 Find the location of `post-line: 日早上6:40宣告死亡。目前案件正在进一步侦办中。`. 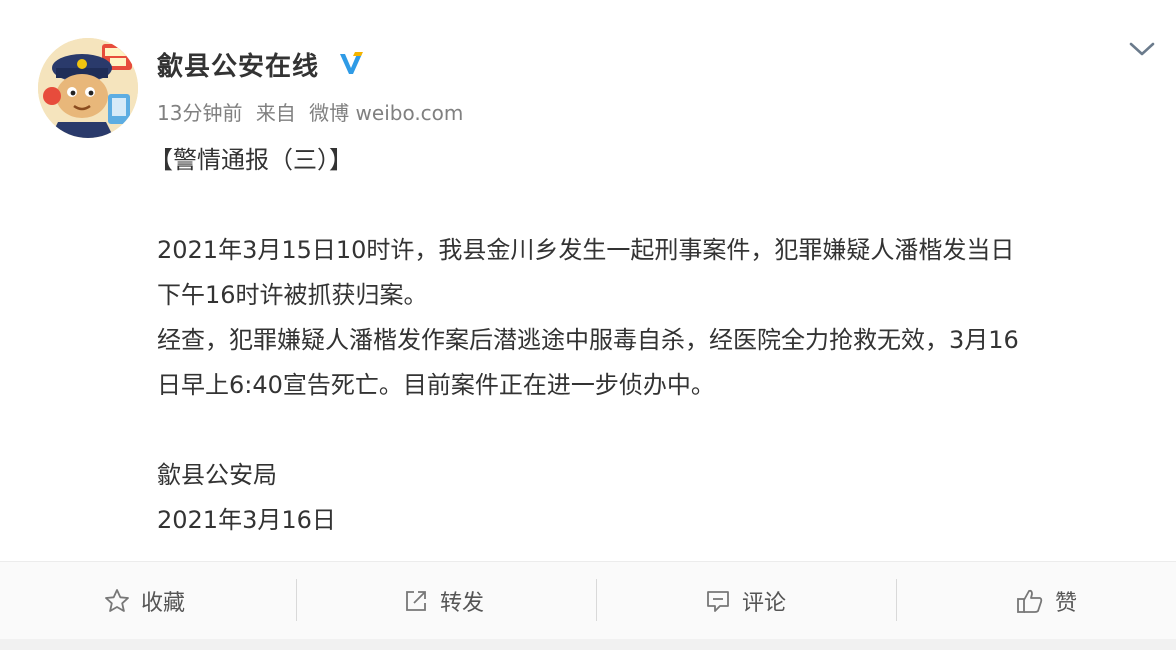

post-line: 日早上6:40宣告死亡。目前案件正在进一步侦办中。 is located at coordinates (436, 385).